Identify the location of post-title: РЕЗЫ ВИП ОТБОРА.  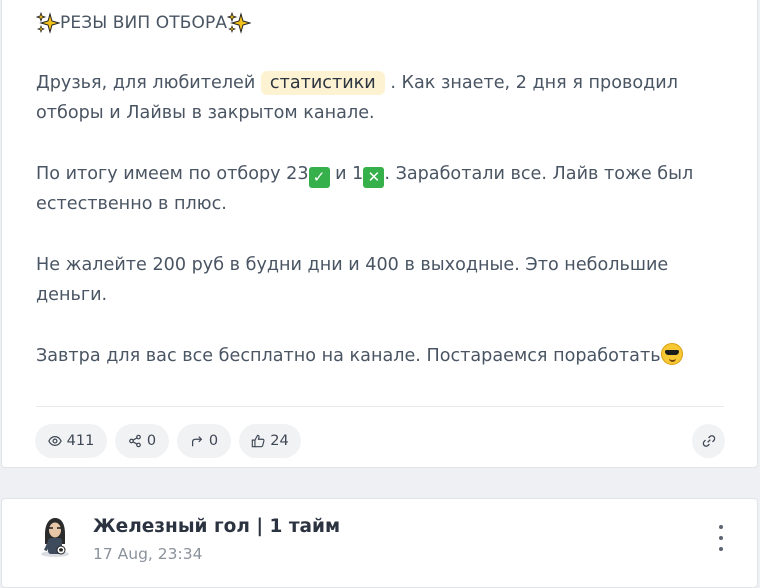
(144, 23).